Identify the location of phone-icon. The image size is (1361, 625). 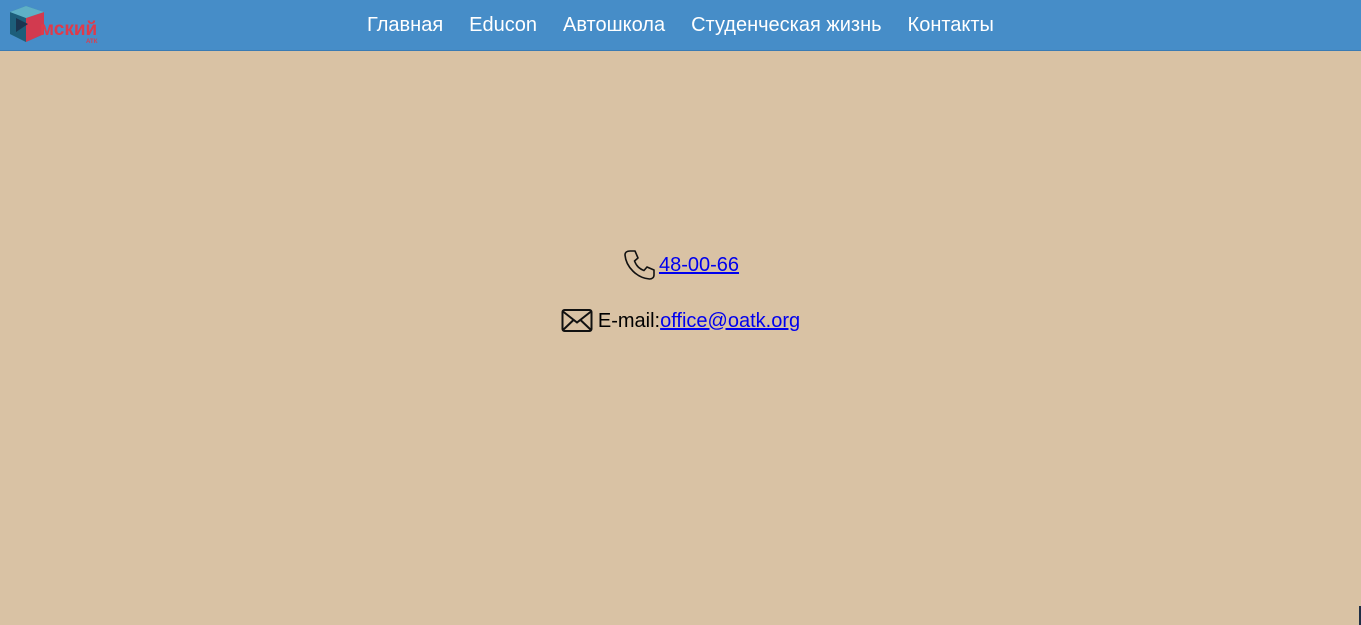
(639, 265).